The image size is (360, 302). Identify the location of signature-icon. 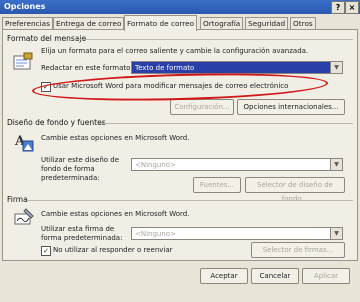
(24, 216).